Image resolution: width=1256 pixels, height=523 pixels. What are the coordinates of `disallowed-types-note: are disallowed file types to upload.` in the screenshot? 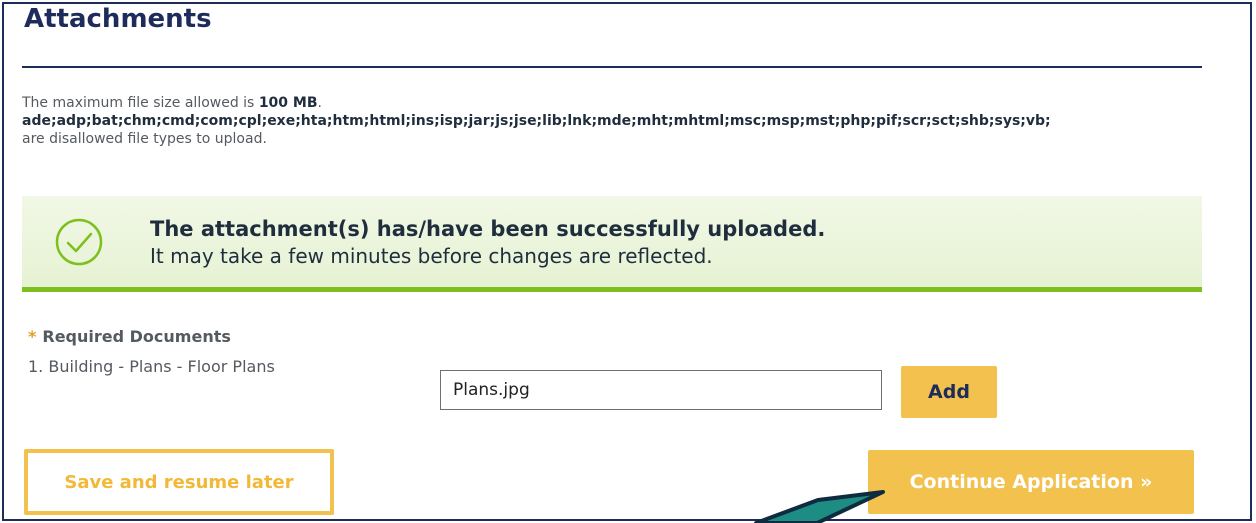 It's located at (144, 139).